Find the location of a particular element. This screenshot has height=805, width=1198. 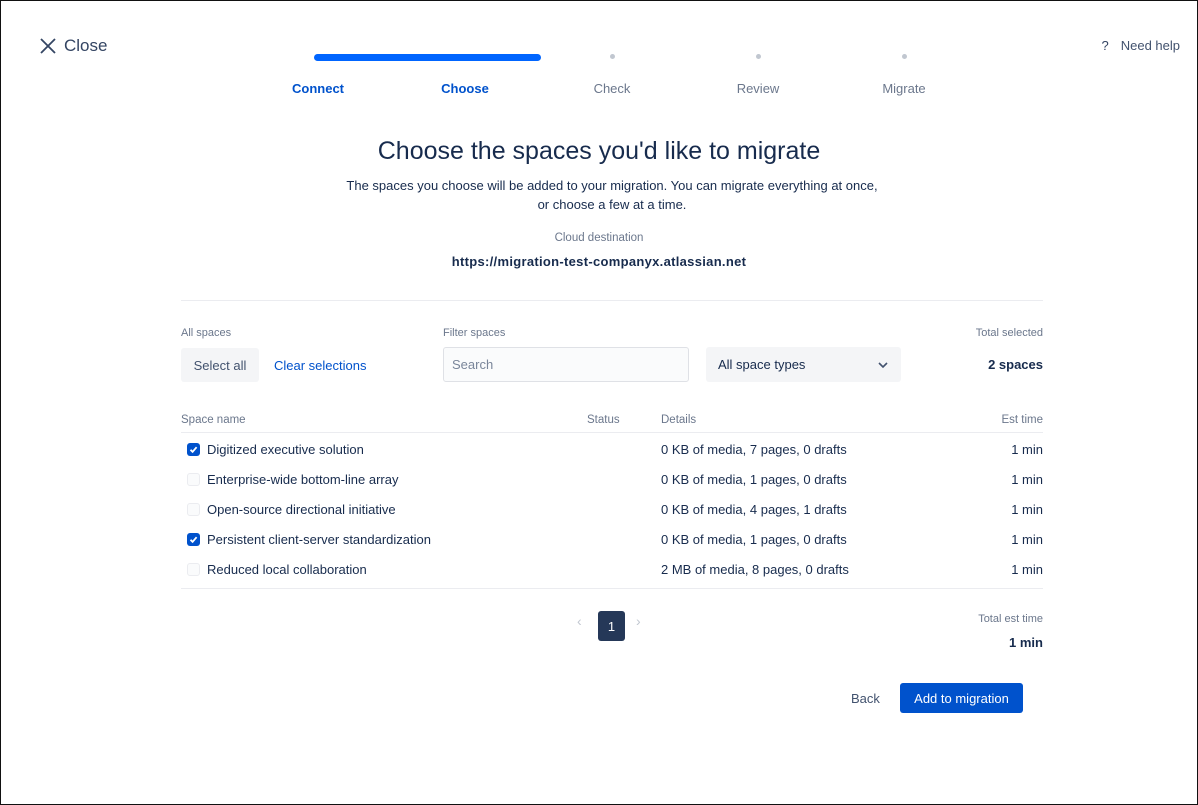

next-page-icon: › is located at coordinates (638, 621).